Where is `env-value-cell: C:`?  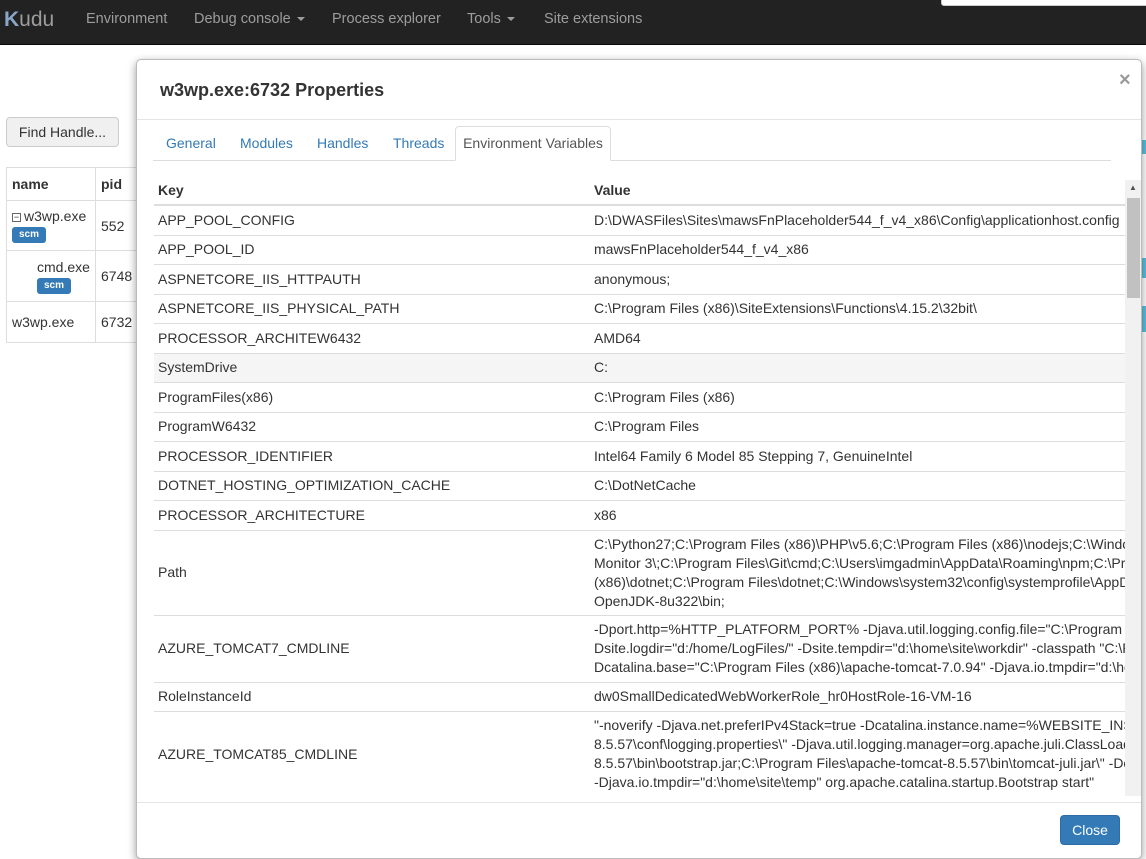 env-value-cell: C: is located at coordinates (865, 367).